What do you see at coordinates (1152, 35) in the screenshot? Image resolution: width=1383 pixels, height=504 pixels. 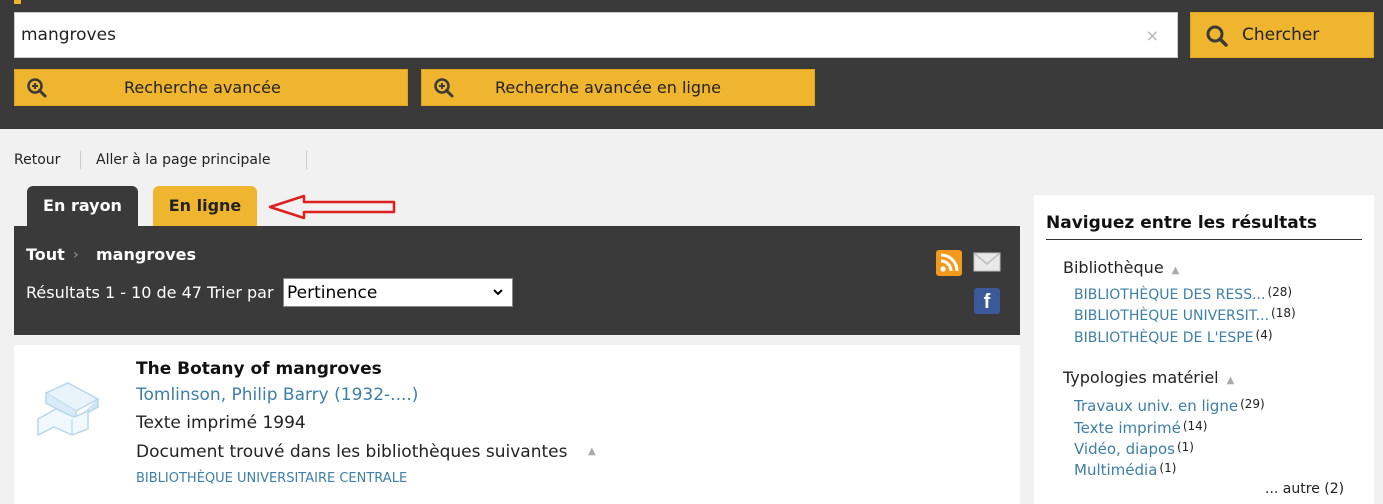 I see `clear-search-icon: ×` at bounding box center [1152, 35].